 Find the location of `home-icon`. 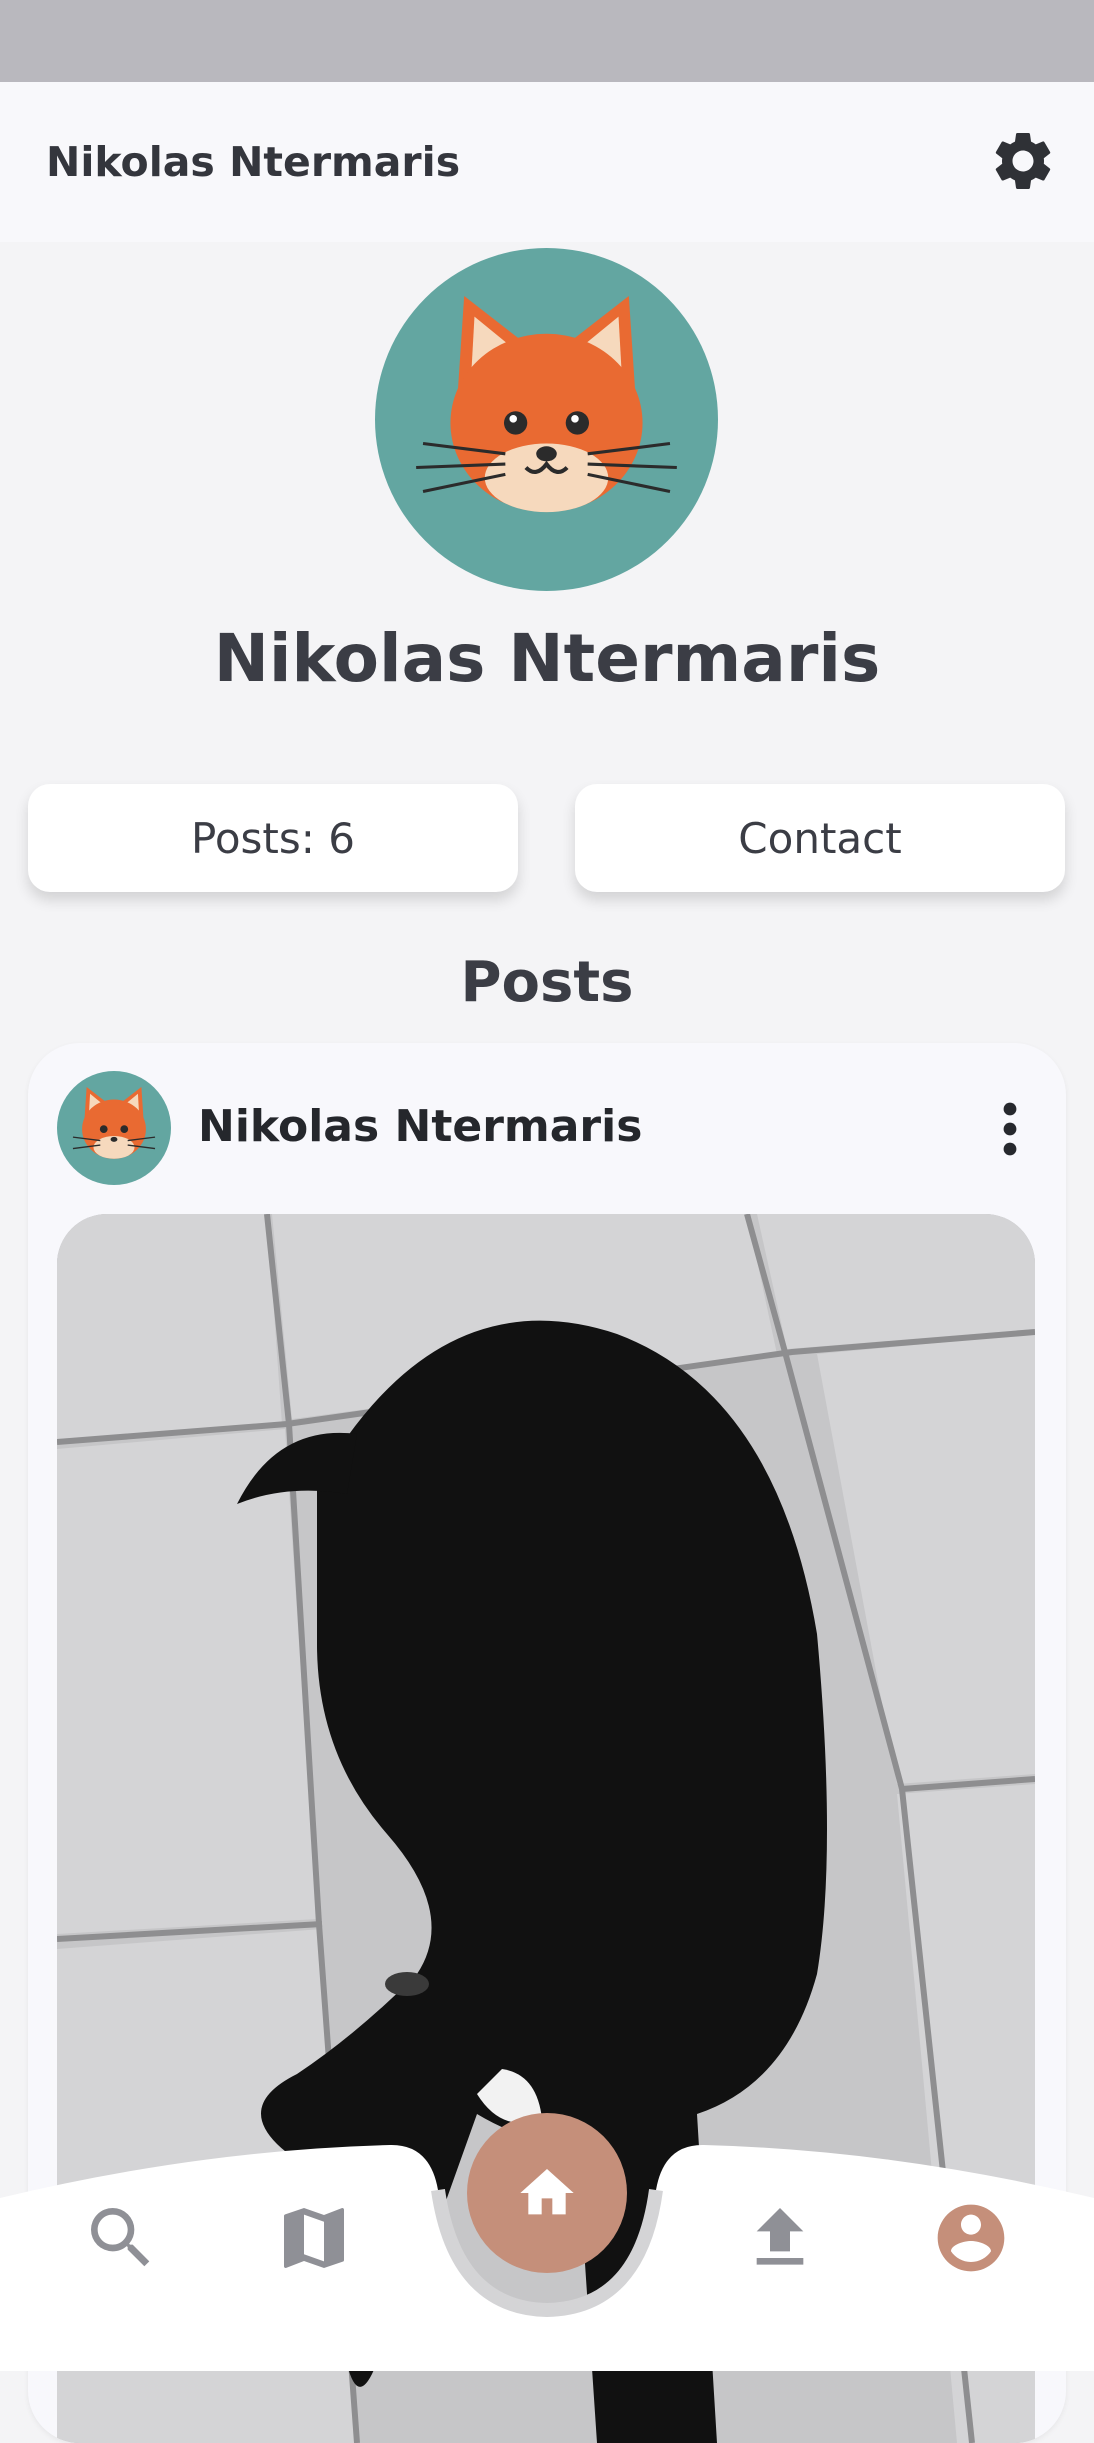

home-icon is located at coordinates (547, 2192).